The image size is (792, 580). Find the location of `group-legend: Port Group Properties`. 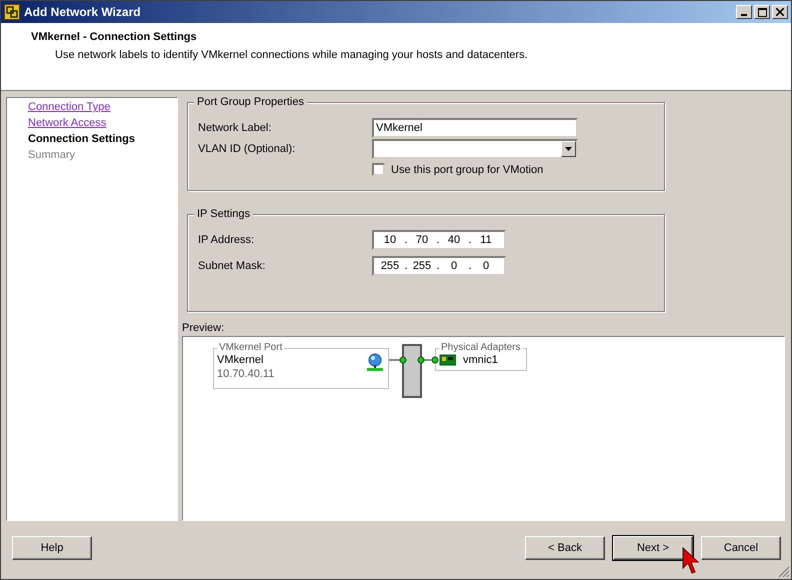

group-legend: Port Group Properties is located at coordinates (250, 102).